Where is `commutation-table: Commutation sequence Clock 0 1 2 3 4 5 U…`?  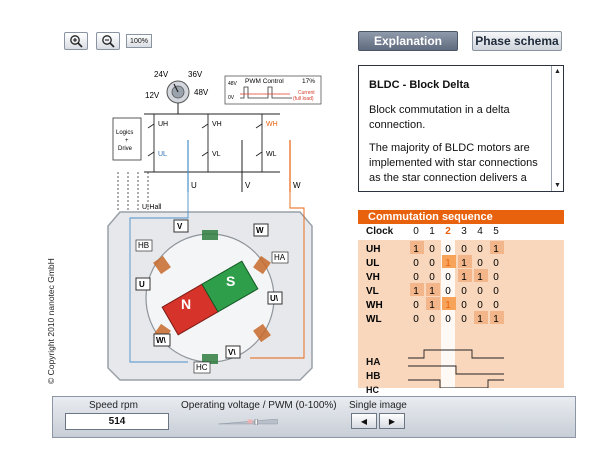
commutation-table: Commutation sequence Clock 0 1 2 3 4 5 U… is located at coordinates (461, 302).